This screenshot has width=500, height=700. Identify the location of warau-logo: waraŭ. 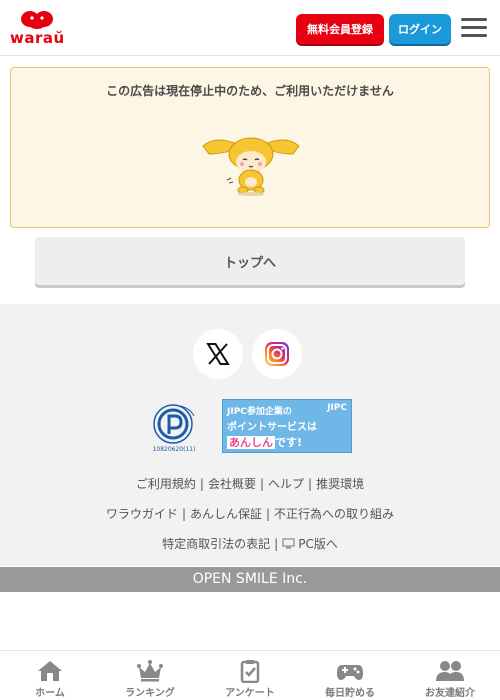
(37, 28).